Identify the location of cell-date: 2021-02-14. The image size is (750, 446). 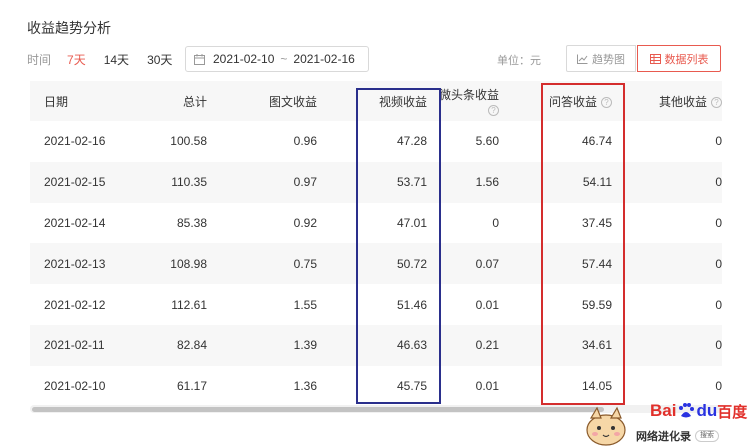
(75, 222).